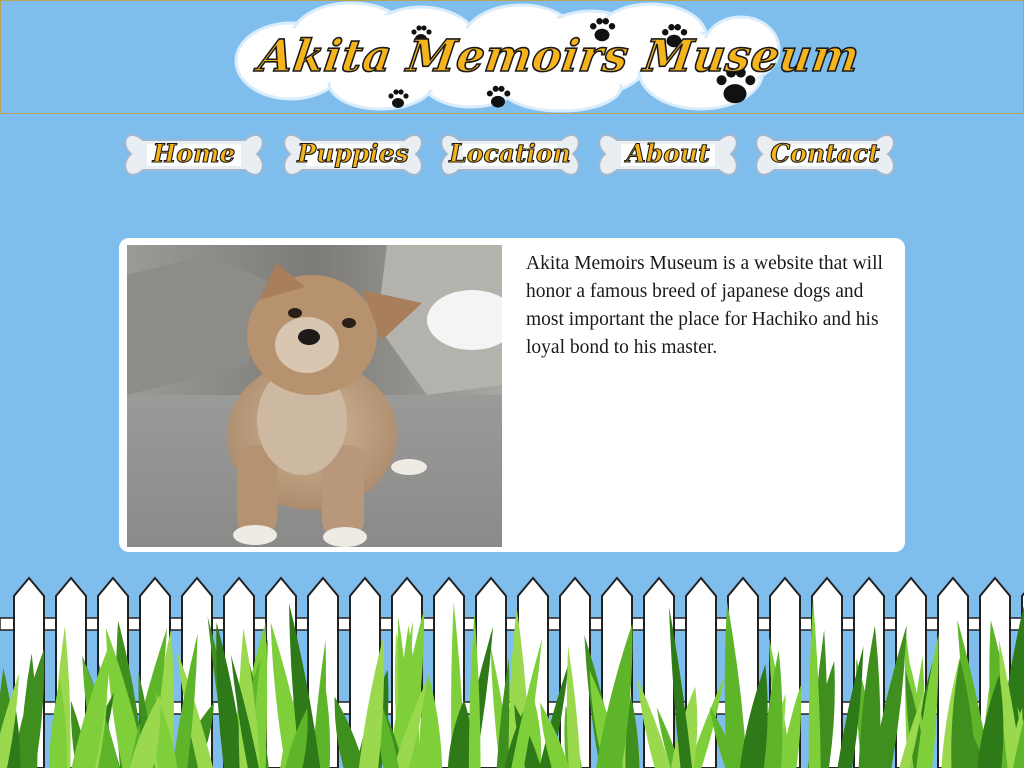  I want to click on nav-label: Location, so click(510, 153).